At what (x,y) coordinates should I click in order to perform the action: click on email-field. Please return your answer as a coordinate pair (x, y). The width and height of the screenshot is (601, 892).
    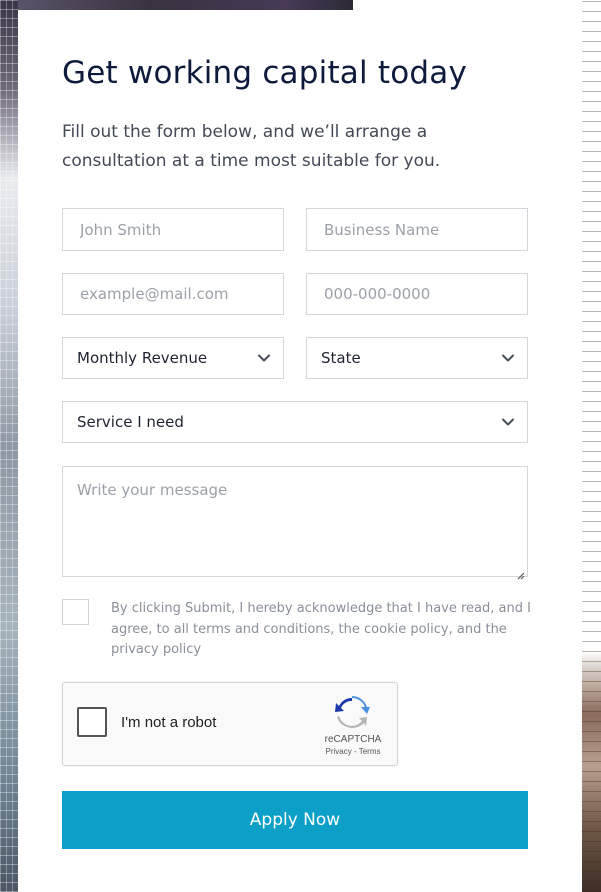
    Looking at the image, I should click on (173, 294).